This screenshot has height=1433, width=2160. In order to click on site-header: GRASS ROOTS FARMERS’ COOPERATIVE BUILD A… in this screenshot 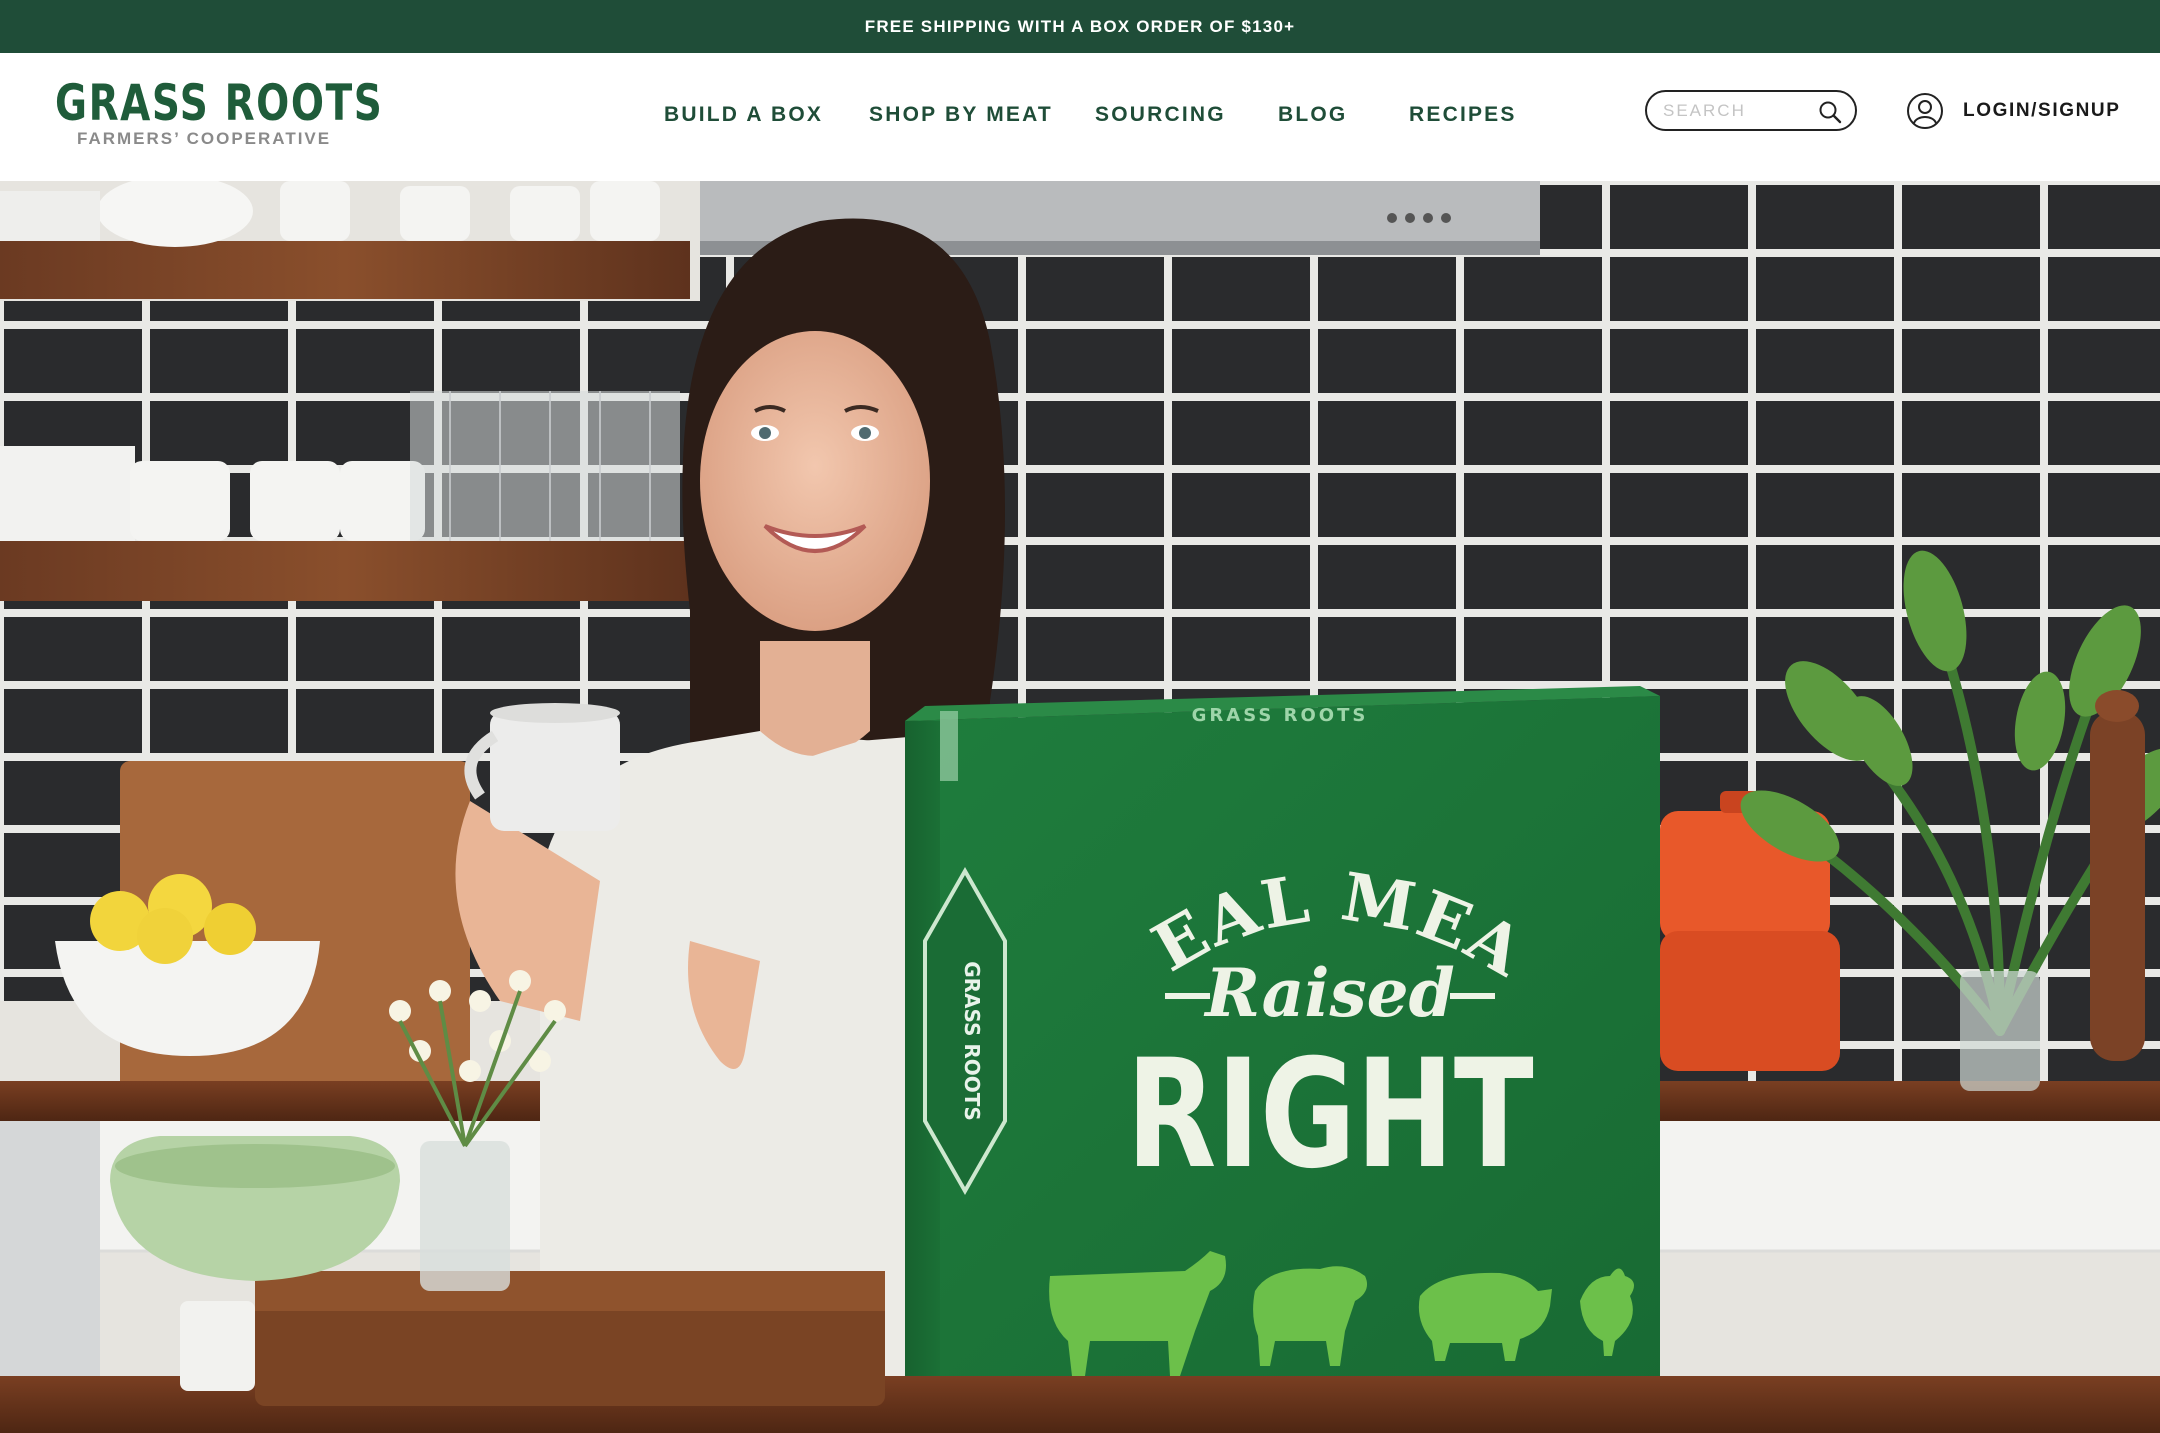, I will do `click(1080, 117)`.